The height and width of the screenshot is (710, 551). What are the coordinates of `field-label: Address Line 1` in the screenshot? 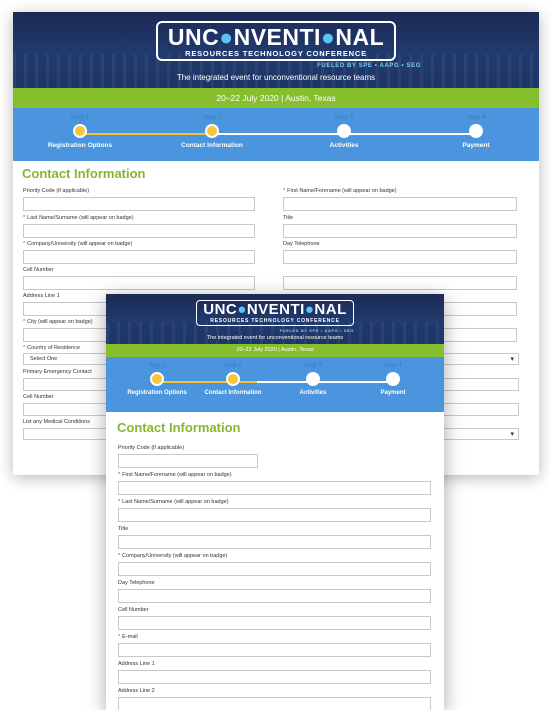 It's located at (136, 664).